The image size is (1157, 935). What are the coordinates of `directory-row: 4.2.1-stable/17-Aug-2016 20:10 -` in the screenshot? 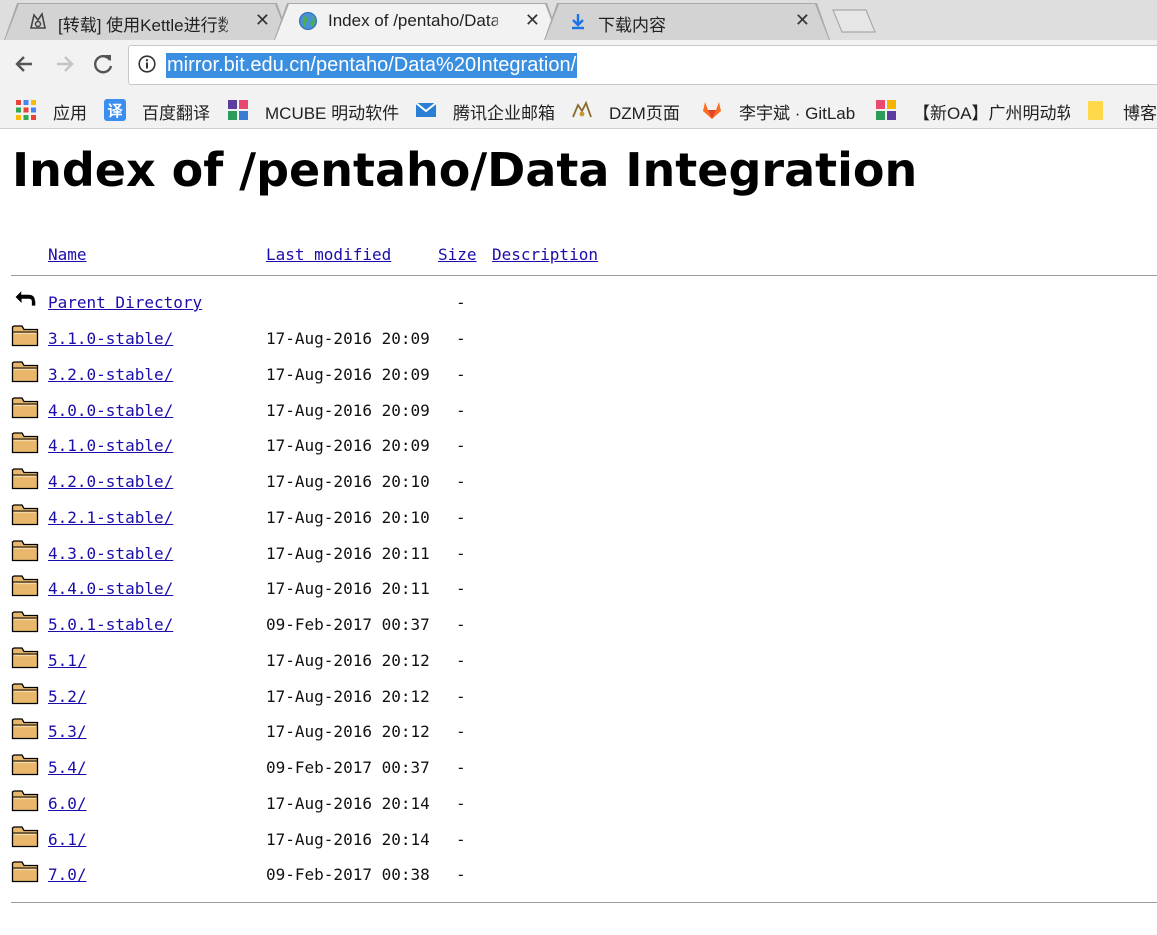 It's located at (578, 519).